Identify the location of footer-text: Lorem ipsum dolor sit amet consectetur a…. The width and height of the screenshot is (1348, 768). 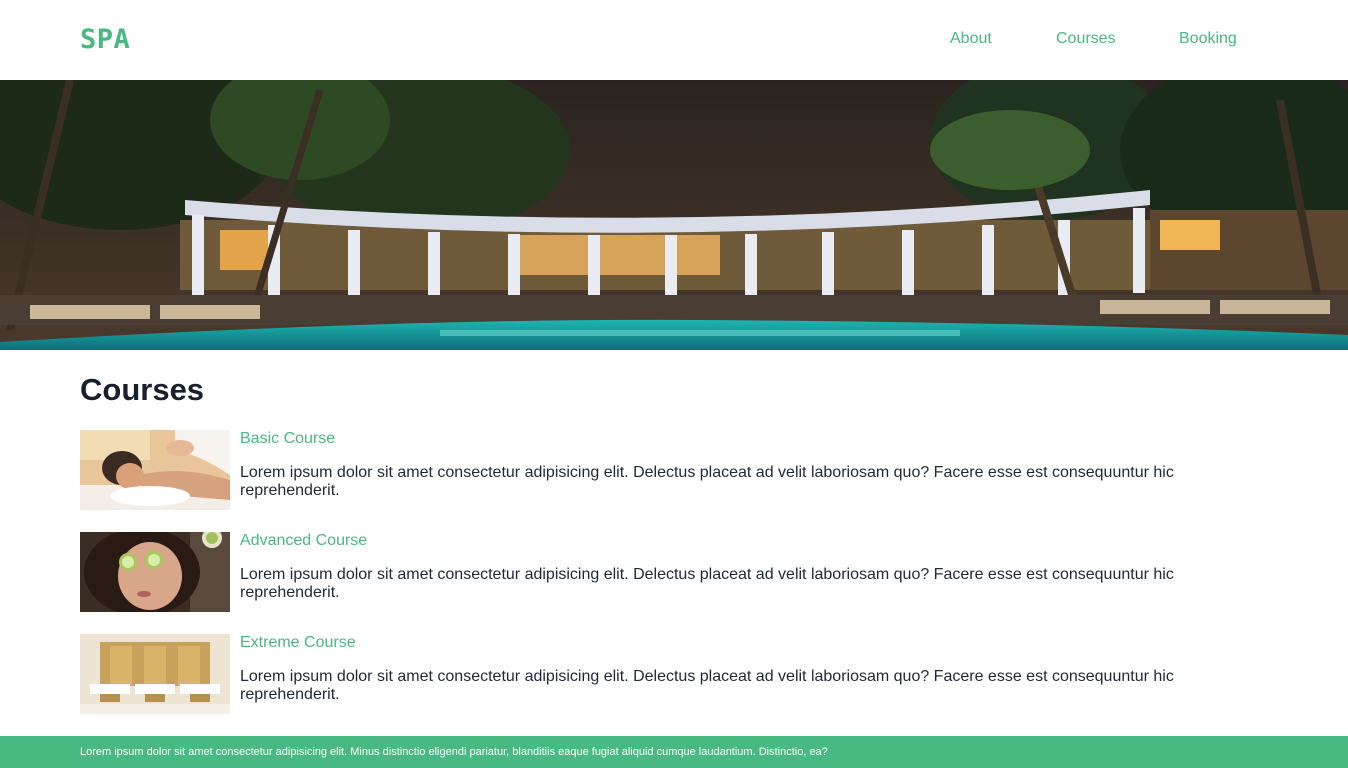
(454, 752).